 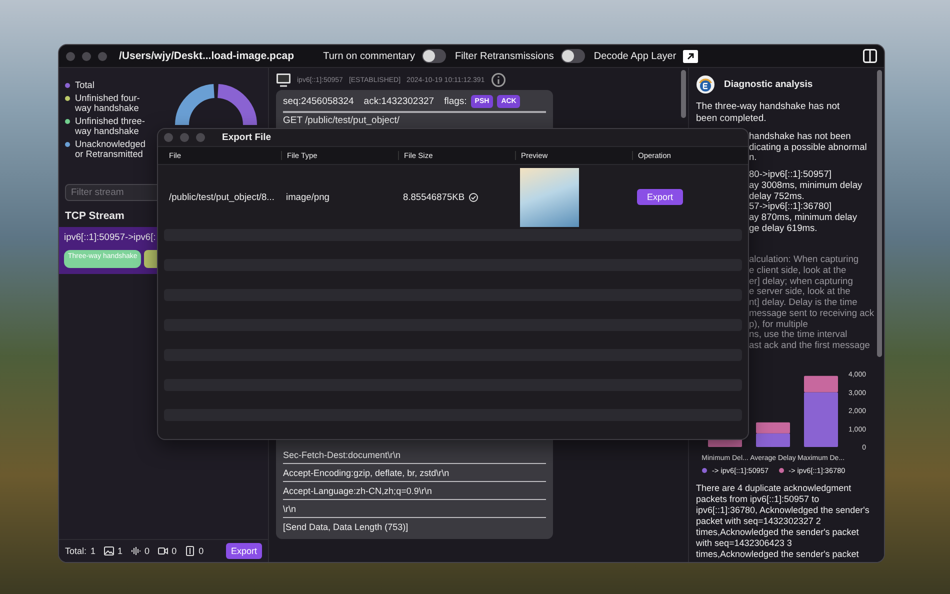 What do you see at coordinates (635, 56) in the screenshot?
I see `toggle-label: Decode App Layer` at bounding box center [635, 56].